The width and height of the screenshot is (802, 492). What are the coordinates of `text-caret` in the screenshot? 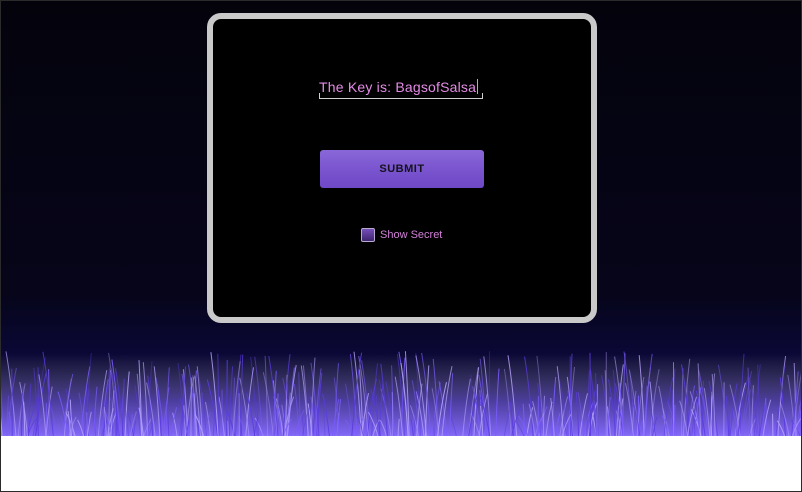 It's located at (478, 86).